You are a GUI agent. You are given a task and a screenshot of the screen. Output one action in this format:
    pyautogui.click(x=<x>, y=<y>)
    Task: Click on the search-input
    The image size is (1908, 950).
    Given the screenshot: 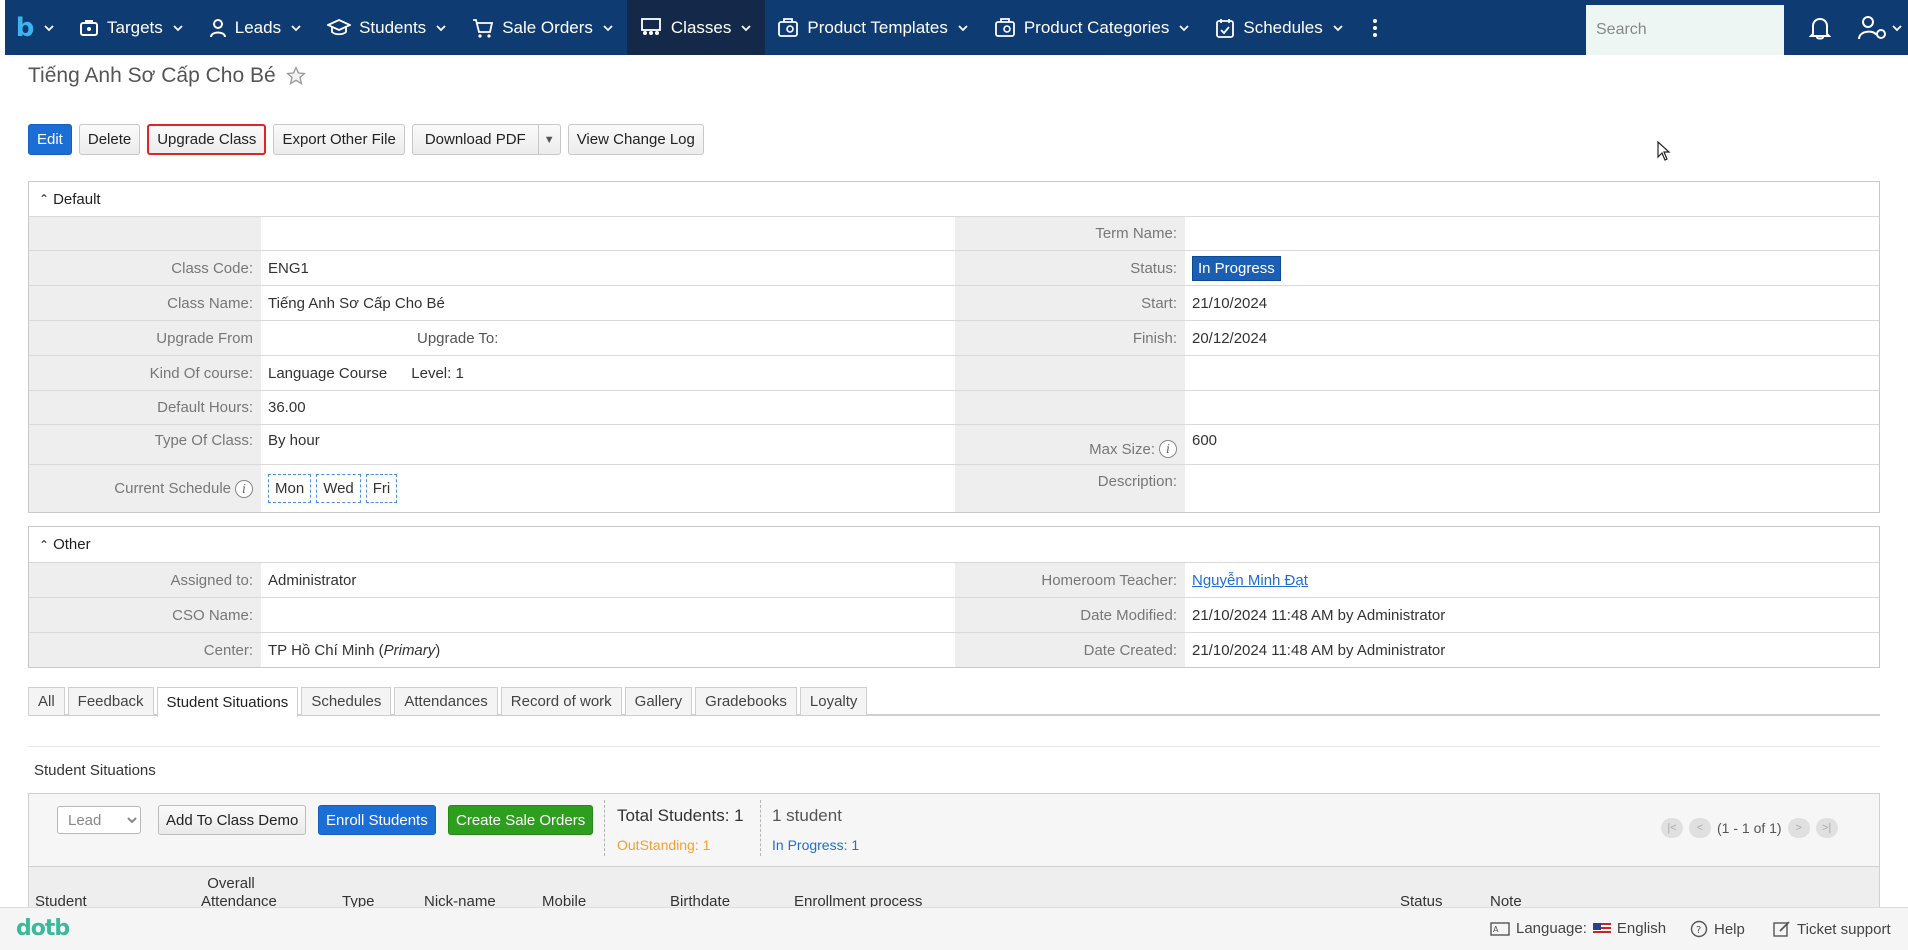 What is the action you would take?
    pyautogui.click(x=1699, y=30)
    